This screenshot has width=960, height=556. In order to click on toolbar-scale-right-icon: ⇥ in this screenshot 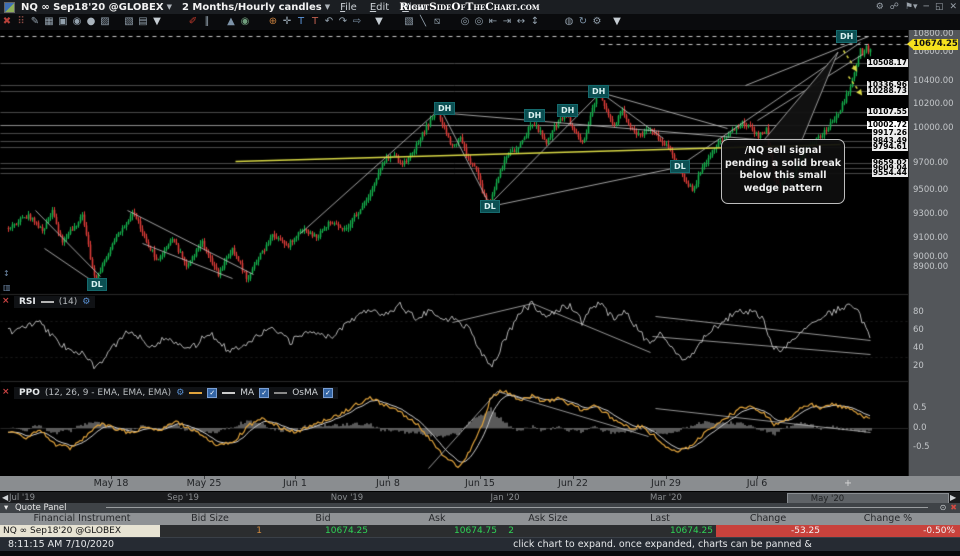, I will do `click(507, 22)`.